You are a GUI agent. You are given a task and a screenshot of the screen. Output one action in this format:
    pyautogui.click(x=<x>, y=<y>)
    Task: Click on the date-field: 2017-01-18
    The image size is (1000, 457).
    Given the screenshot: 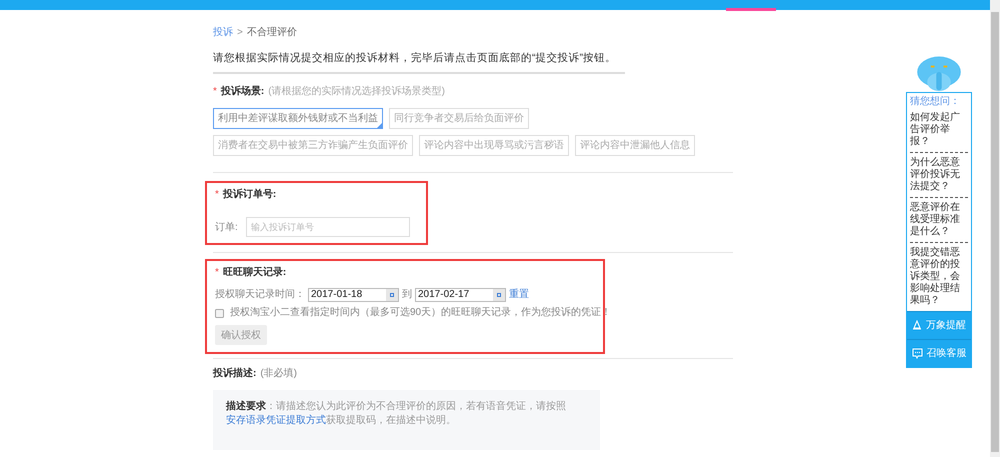 What is the action you would take?
    pyautogui.click(x=353, y=295)
    